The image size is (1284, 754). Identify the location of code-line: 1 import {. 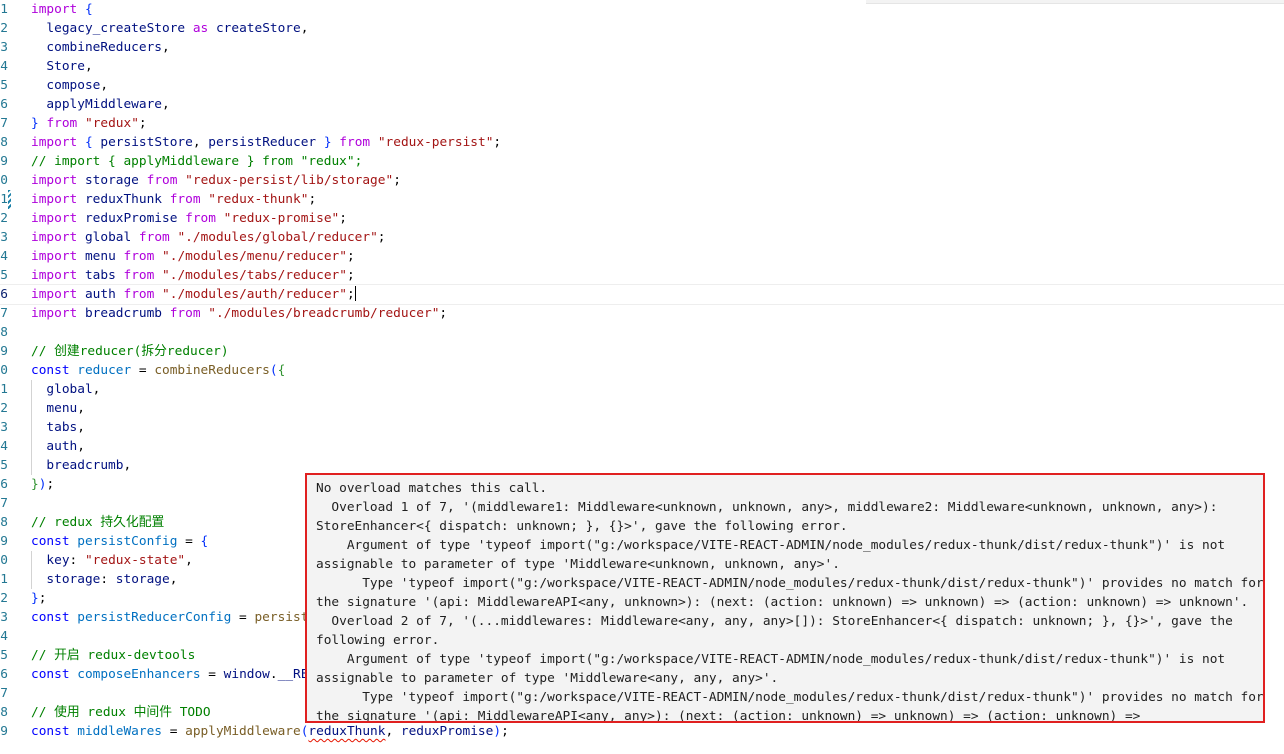
(642, 9).